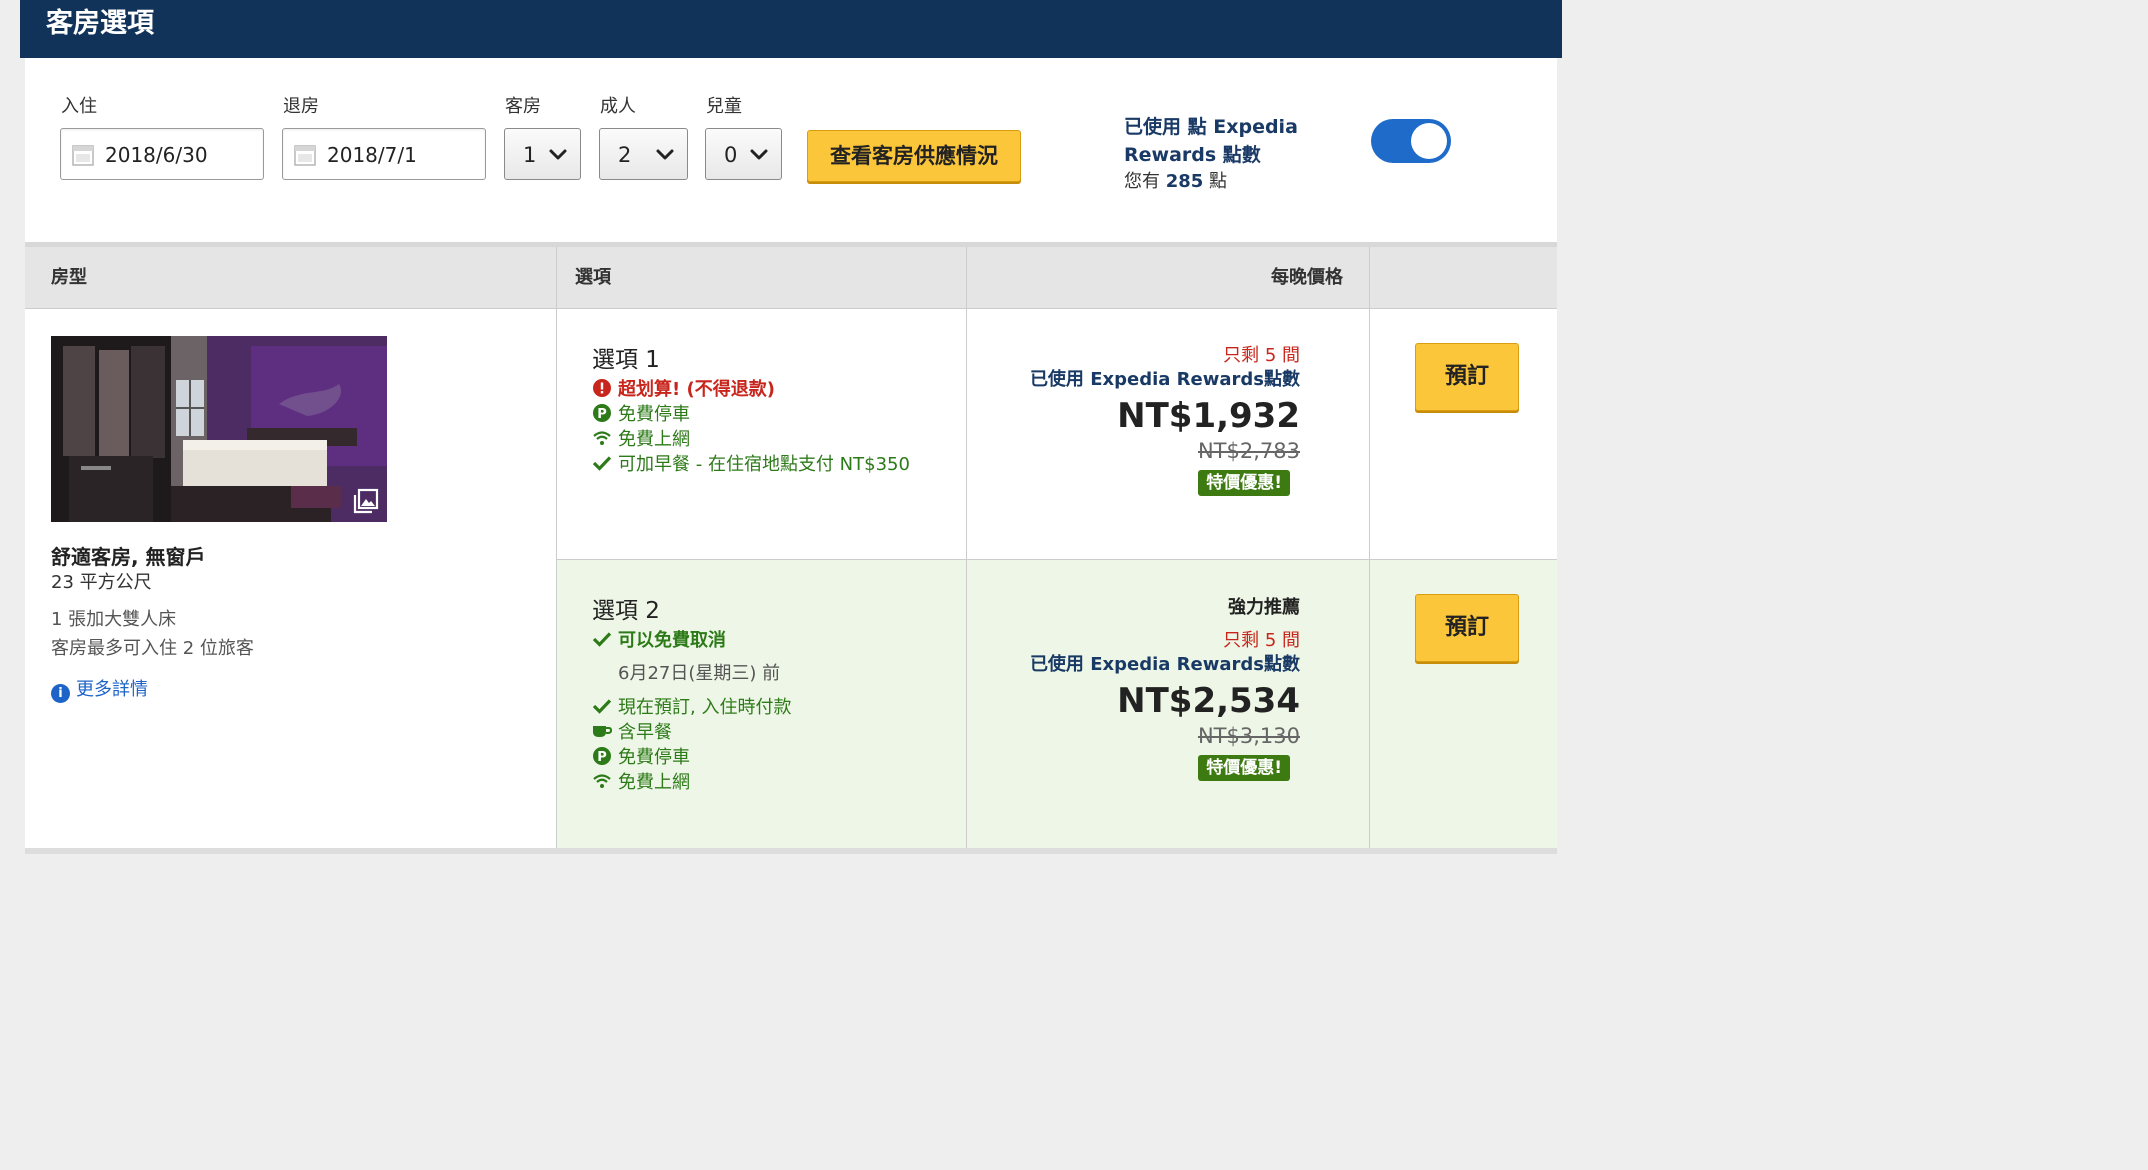  What do you see at coordinates (791, 29) in the screenshot?
I see `room-options-header: 客房選項` at bounding box center [791, 29].